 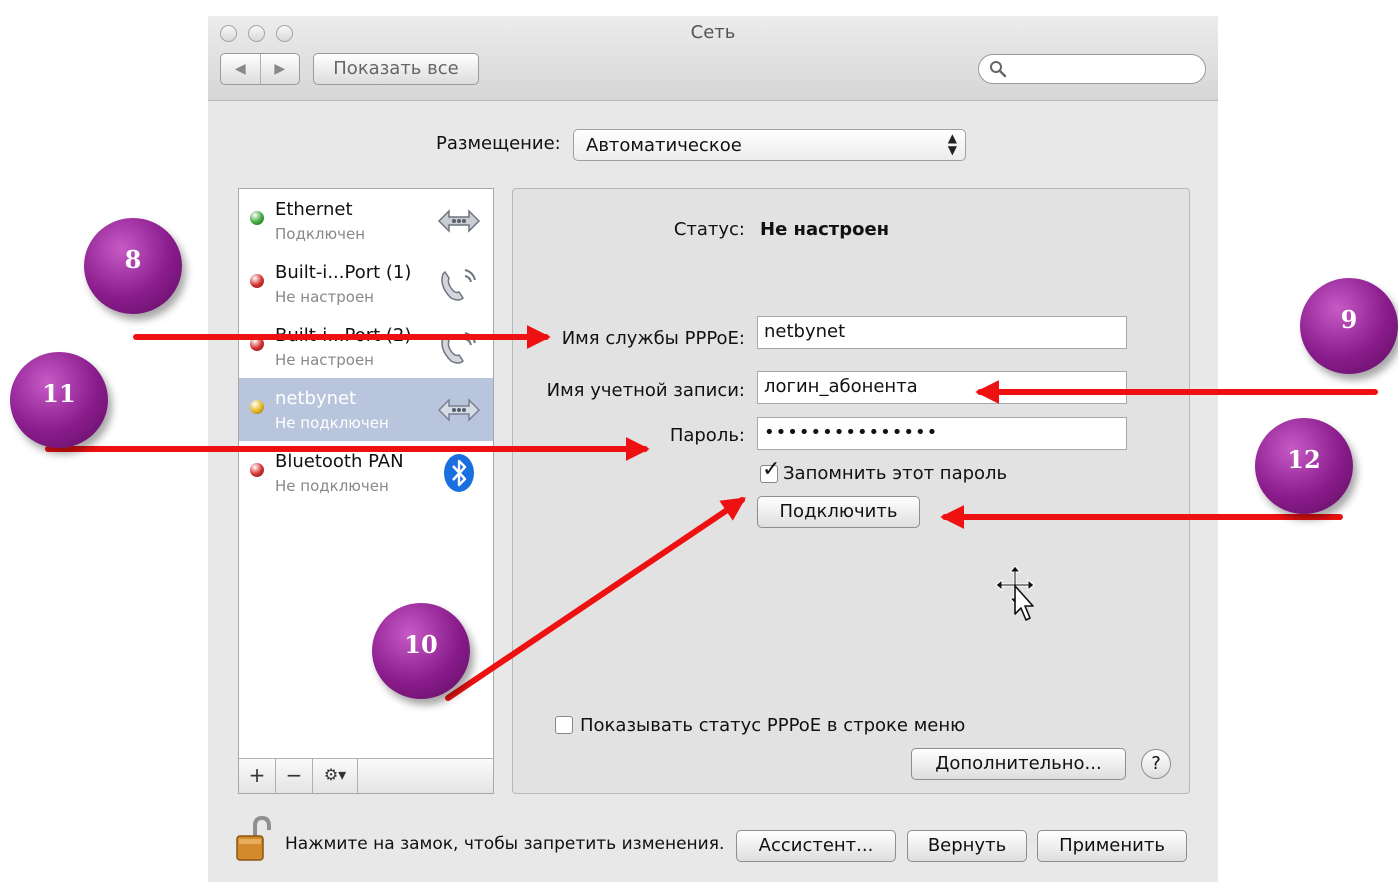 What do you see at coordinates (343, 335) in the screenshot?
I see `service-name: Built-i...Port (2)` at bounding box center [343, 335].